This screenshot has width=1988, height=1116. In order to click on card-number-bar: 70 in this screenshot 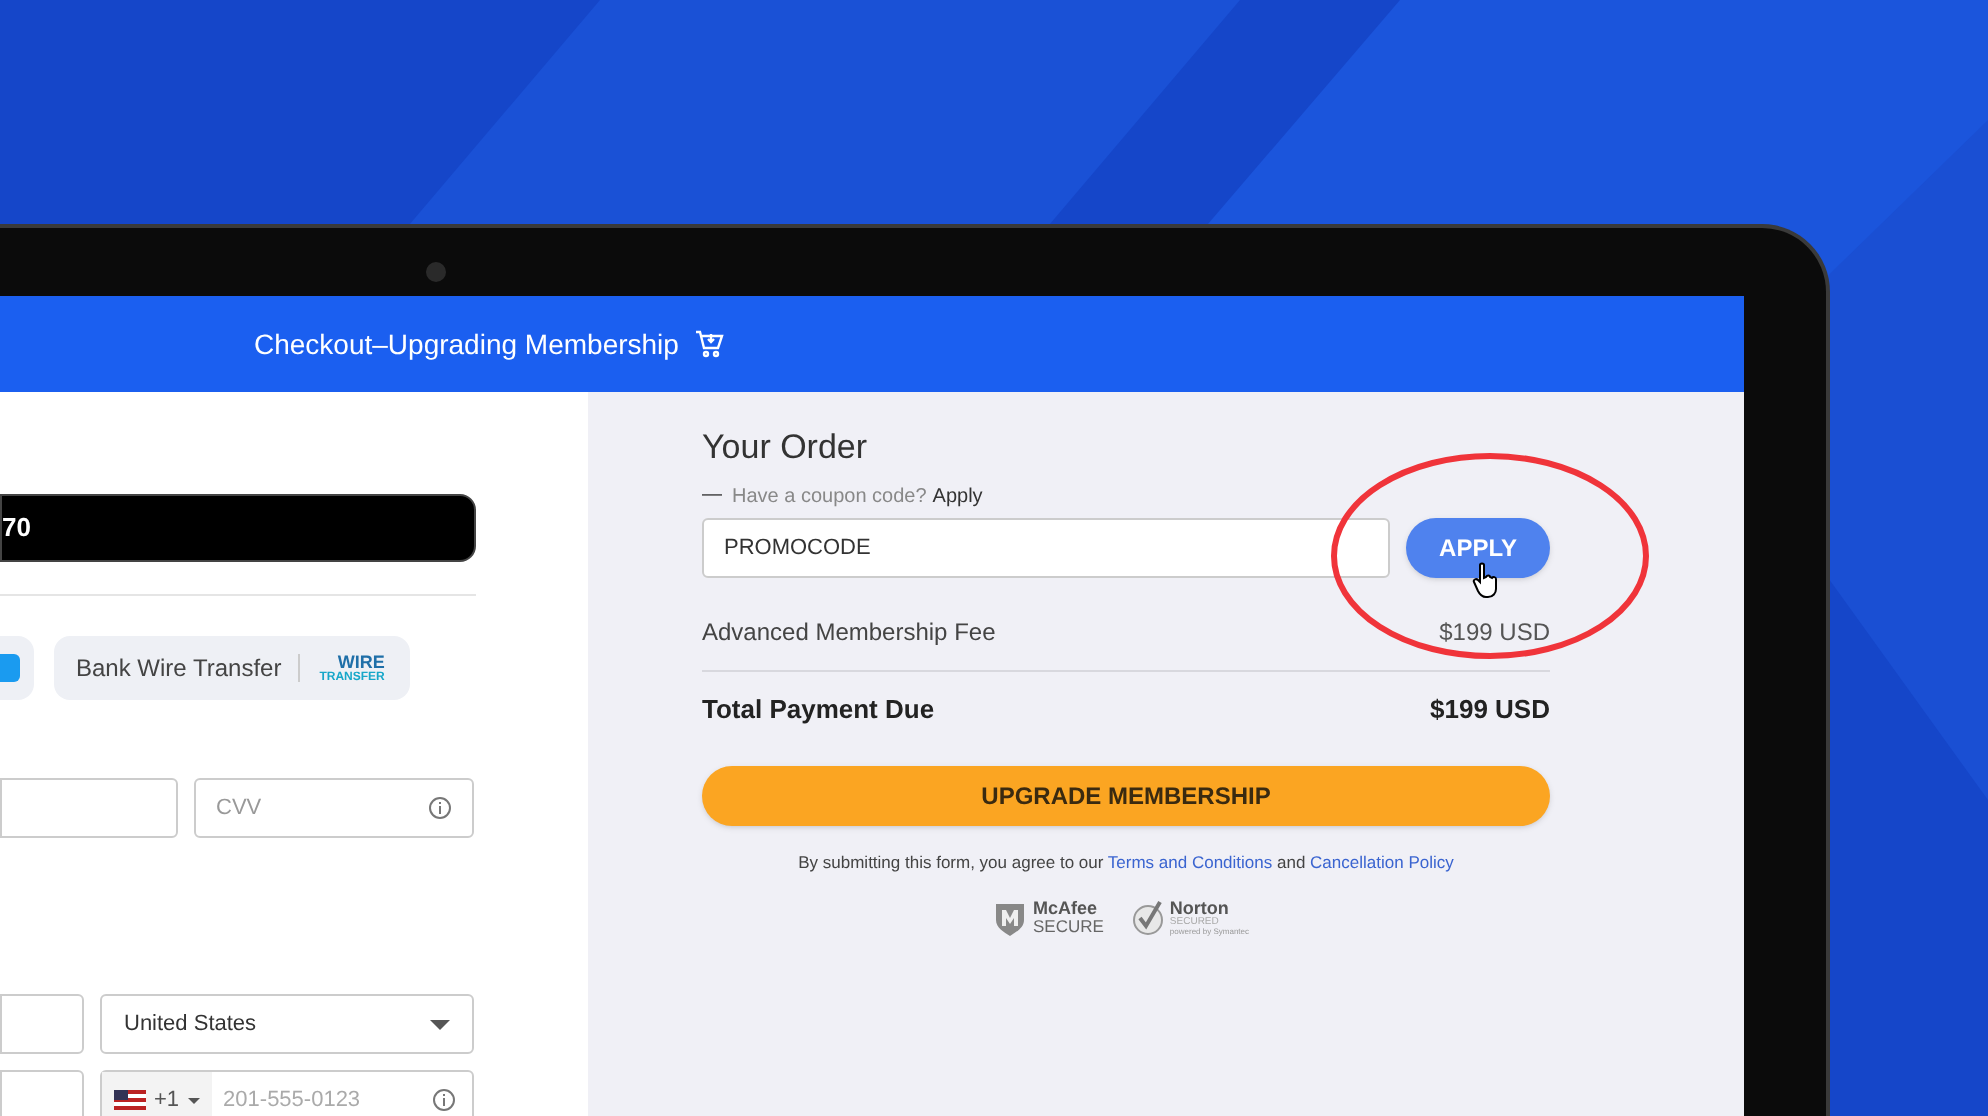, I will do `click(238, 528)`.